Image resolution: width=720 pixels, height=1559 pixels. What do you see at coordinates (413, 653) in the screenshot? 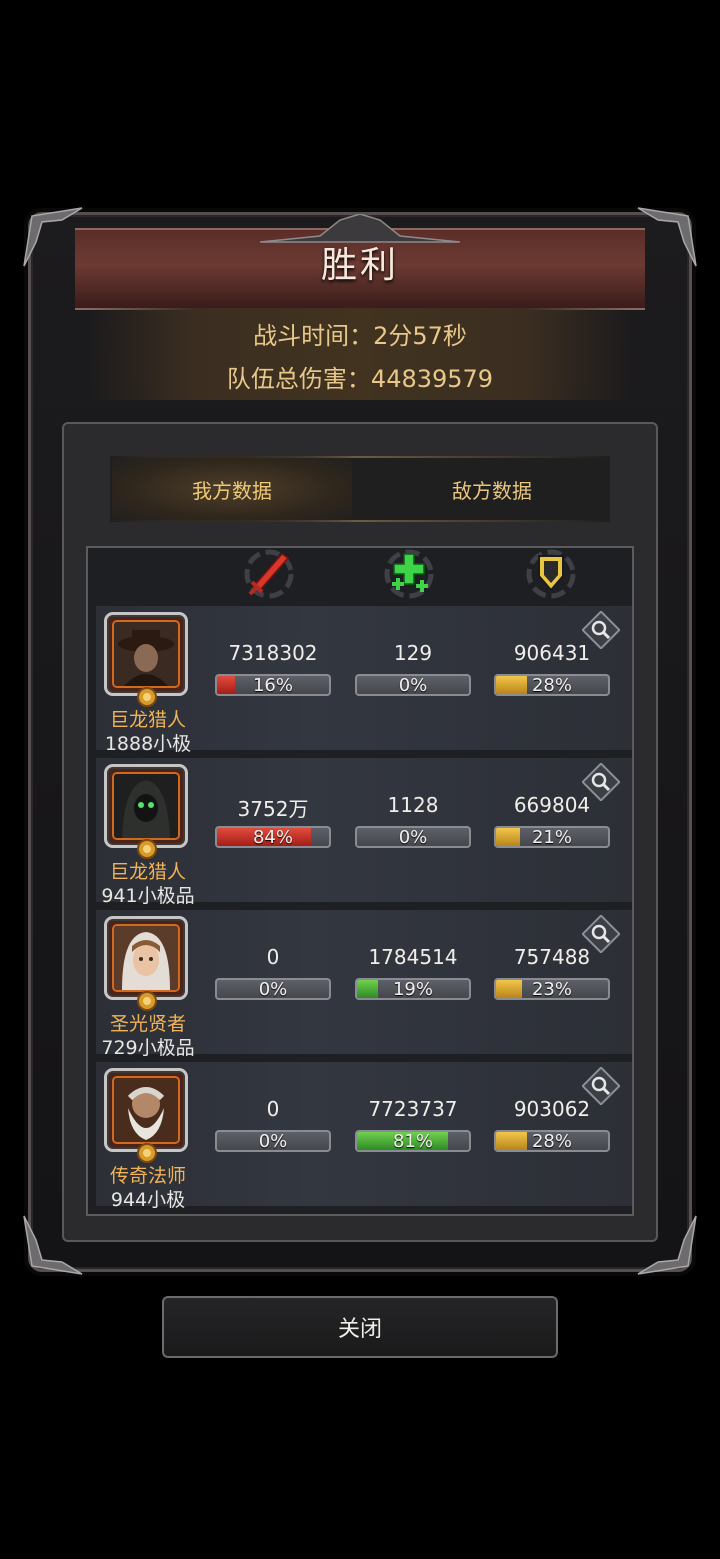
I see `heal-value: 129` at bounding box center [413, 653].